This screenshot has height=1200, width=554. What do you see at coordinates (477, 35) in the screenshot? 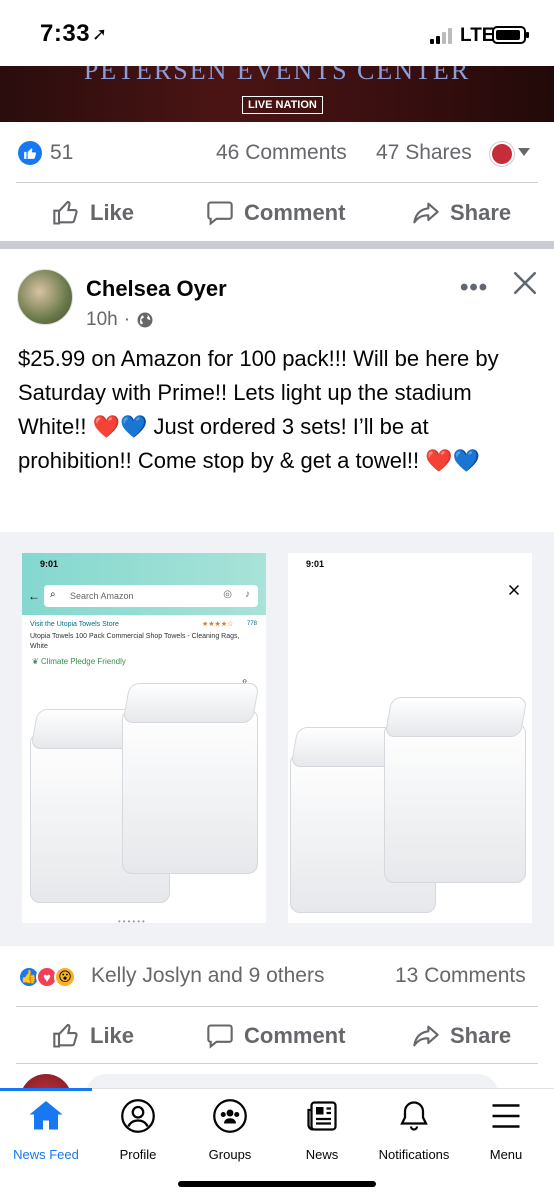
I see `network-label: LTE` at bounding box center [477, 35].